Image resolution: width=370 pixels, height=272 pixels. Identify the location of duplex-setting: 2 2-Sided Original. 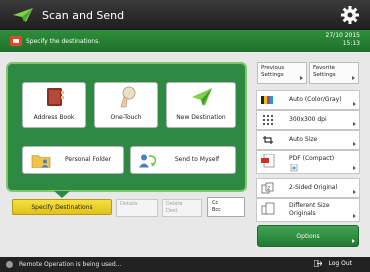
(308, 188).